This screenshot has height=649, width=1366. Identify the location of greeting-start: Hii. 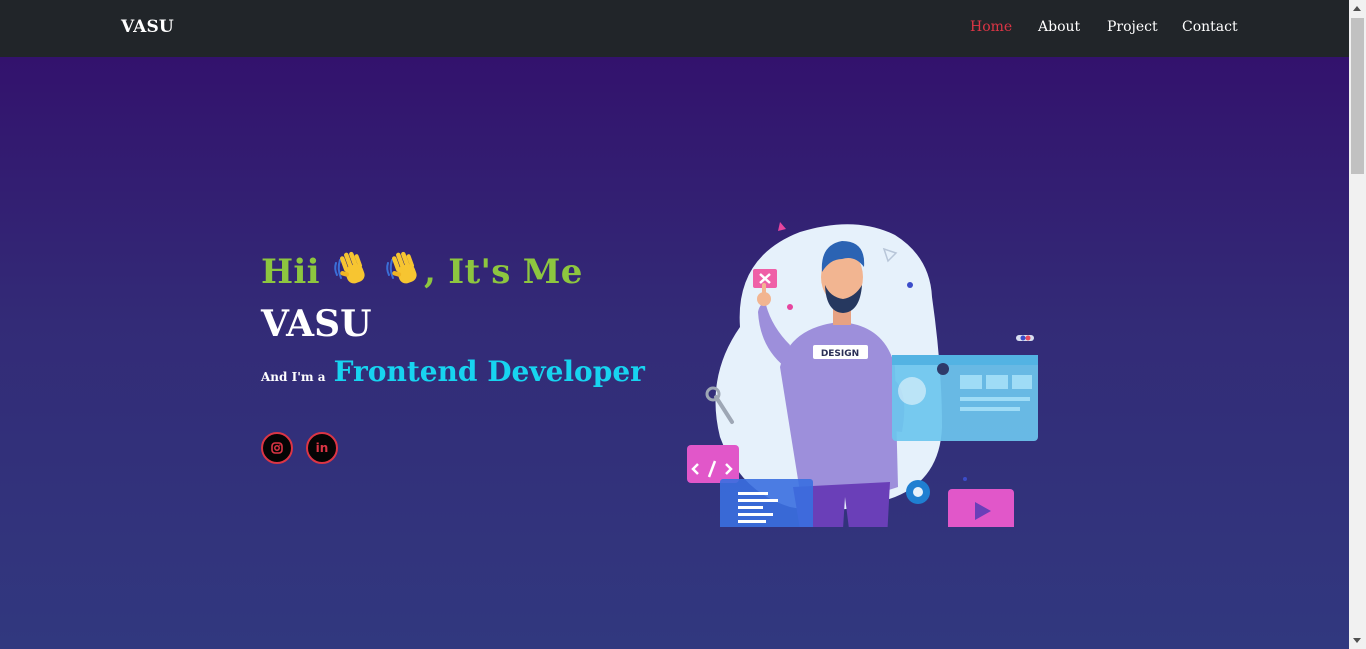
(296, 272).